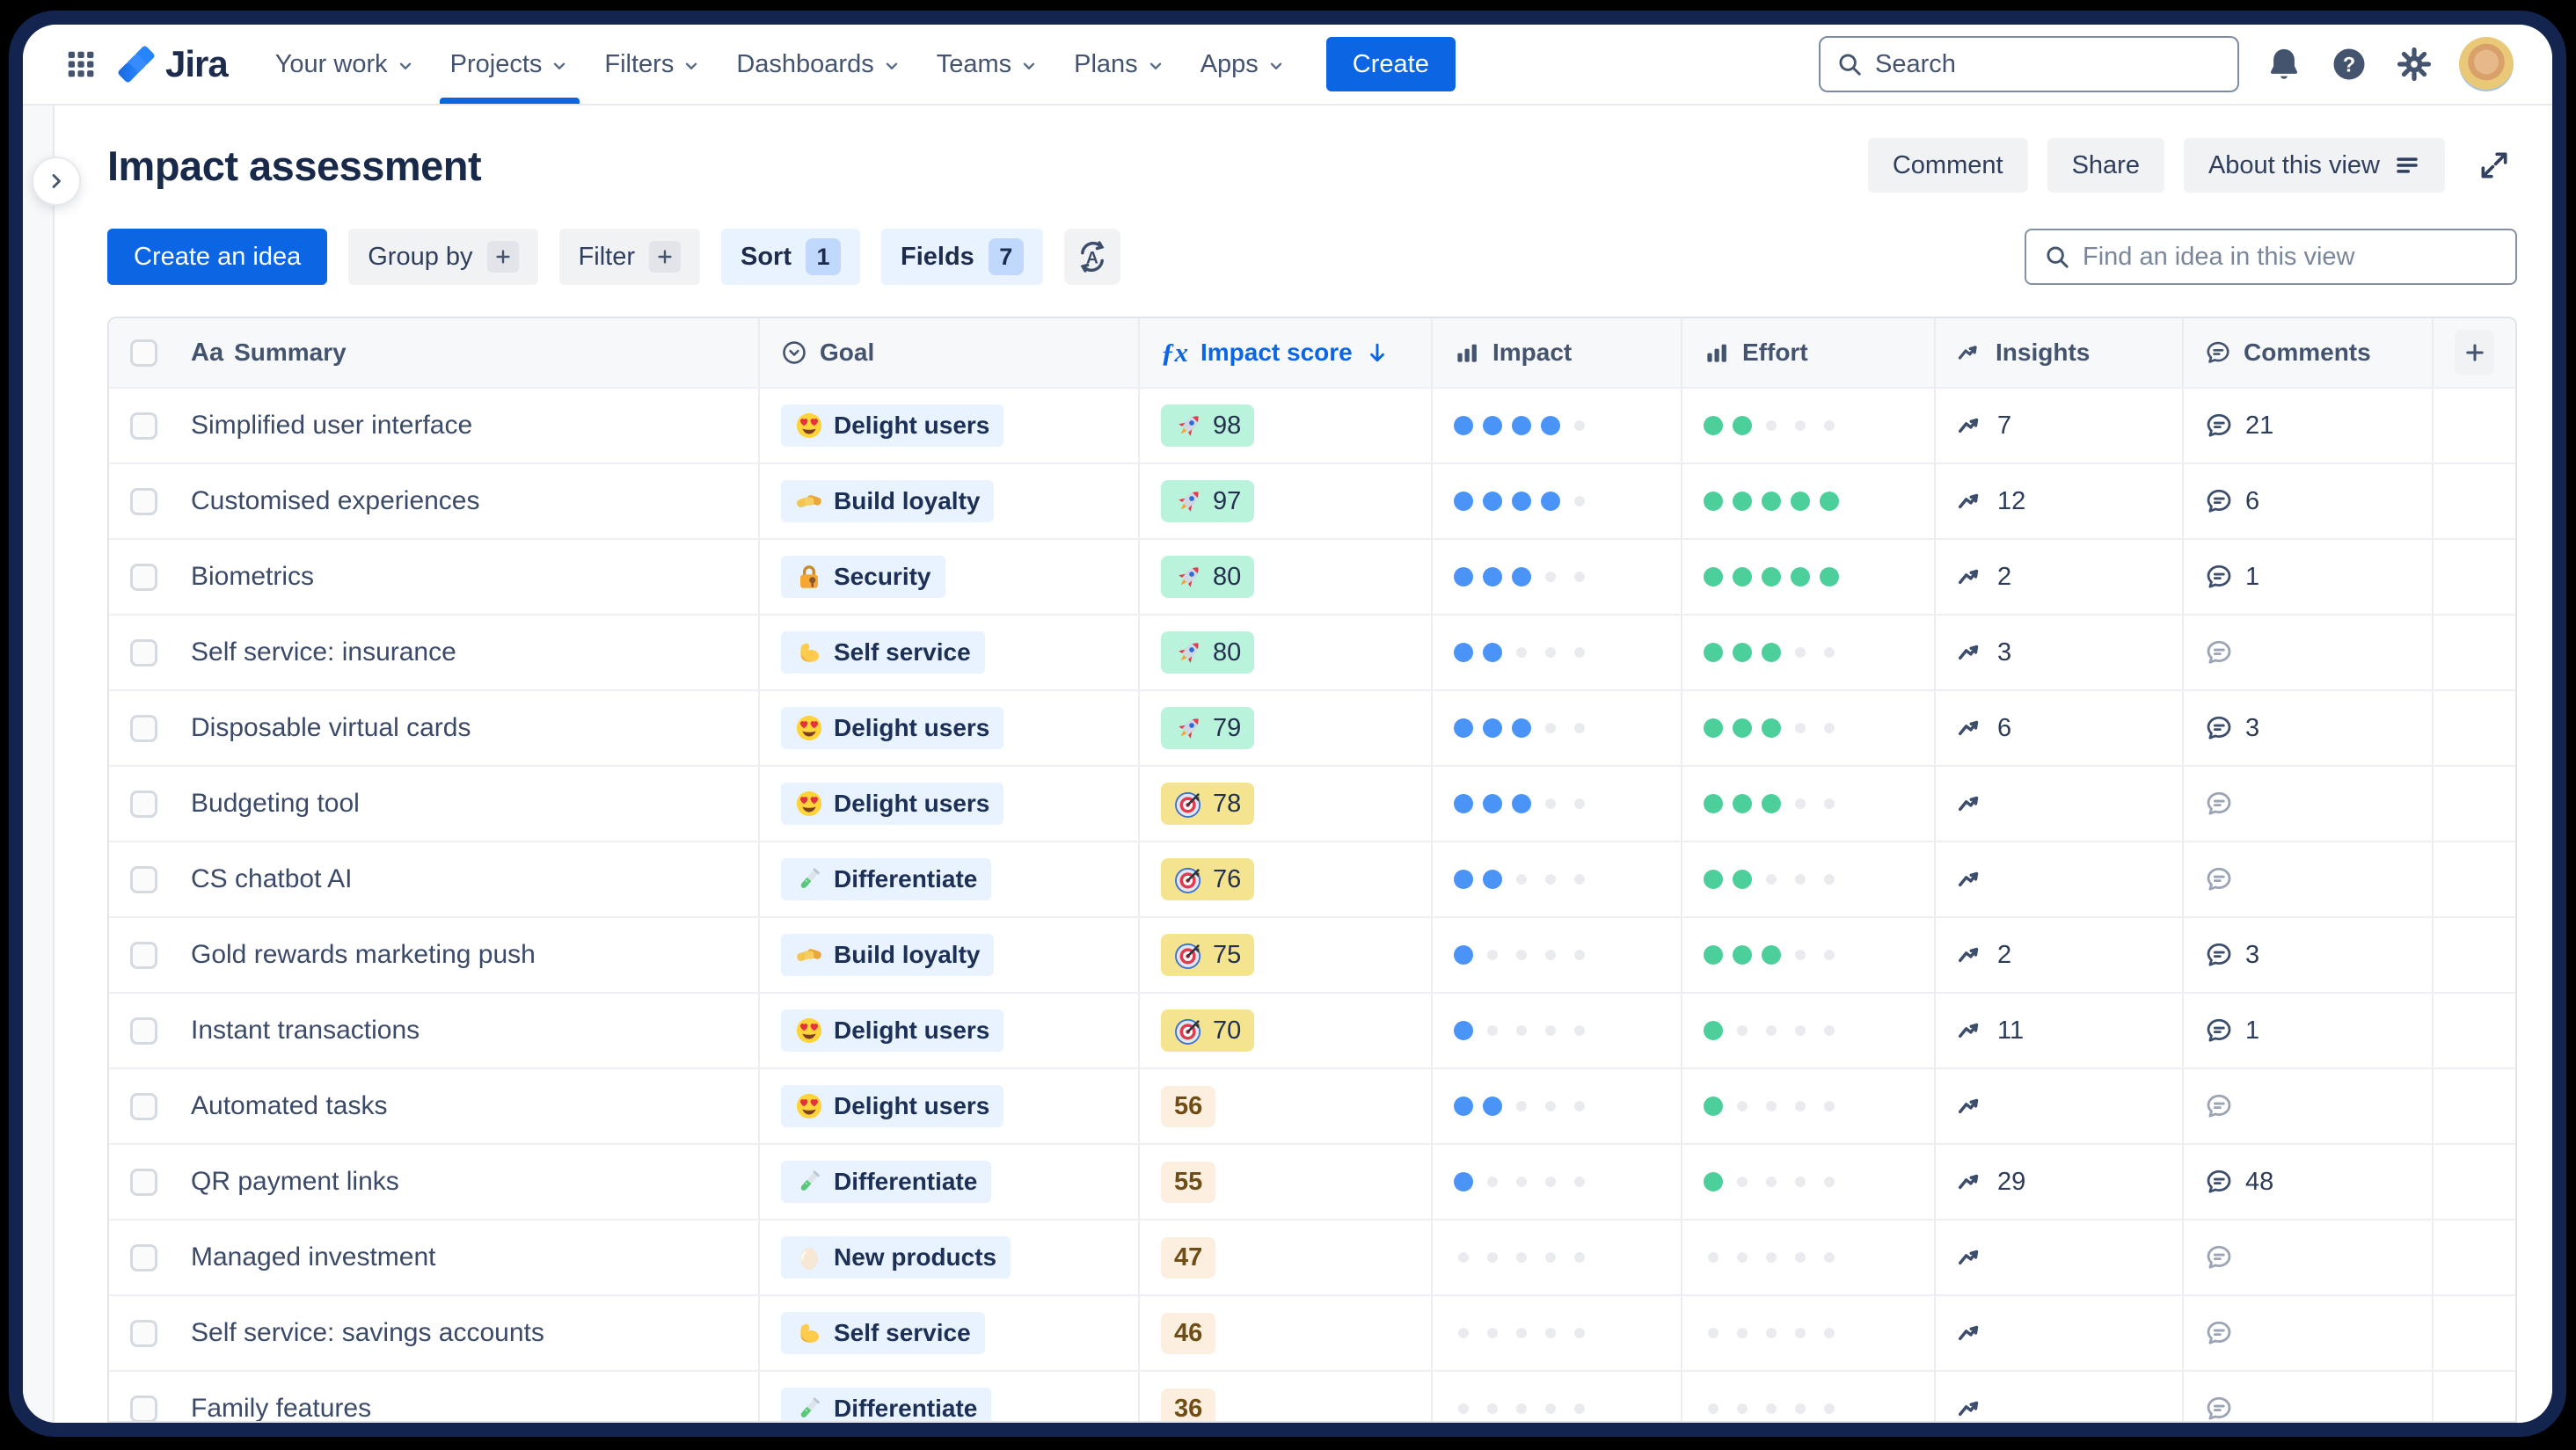 This screenshot has width=2576, height=1450. I want to click on avatar, so click(2486, 64).